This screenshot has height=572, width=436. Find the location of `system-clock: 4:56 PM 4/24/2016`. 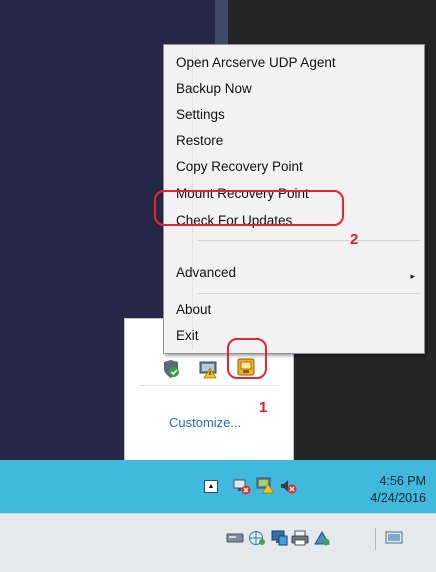

system-clock: 4:56 PM 4/24/2016 is located at coordinates (398, 490).